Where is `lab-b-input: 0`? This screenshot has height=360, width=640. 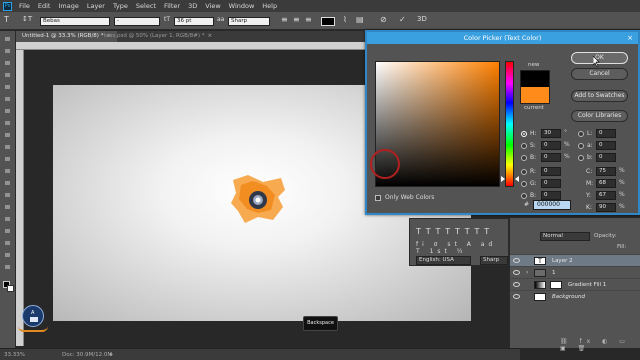 lab-b-input: 0 is located at coordinates (606, 157).